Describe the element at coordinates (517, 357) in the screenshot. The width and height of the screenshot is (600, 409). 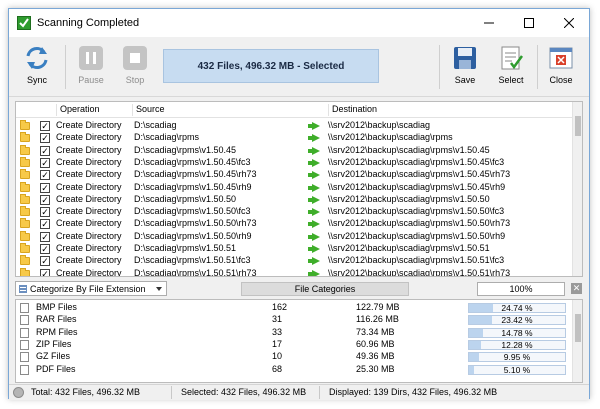
I see `category-percent: 9.95 %` at that location.